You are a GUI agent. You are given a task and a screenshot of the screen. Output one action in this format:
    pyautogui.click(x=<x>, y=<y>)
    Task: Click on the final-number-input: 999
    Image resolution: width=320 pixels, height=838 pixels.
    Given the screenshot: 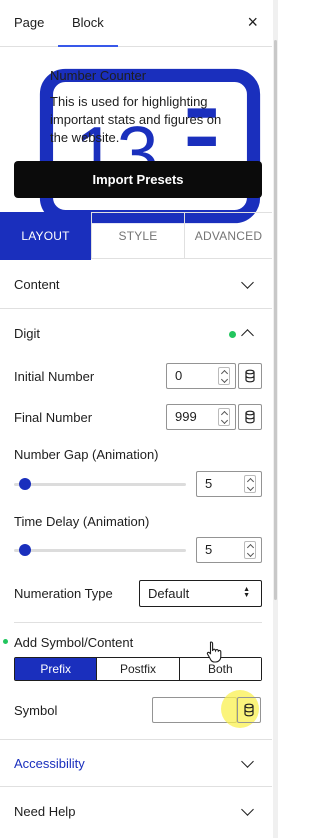 What is the action you would take?
    pyautogui.click(x=201, y=417)
    